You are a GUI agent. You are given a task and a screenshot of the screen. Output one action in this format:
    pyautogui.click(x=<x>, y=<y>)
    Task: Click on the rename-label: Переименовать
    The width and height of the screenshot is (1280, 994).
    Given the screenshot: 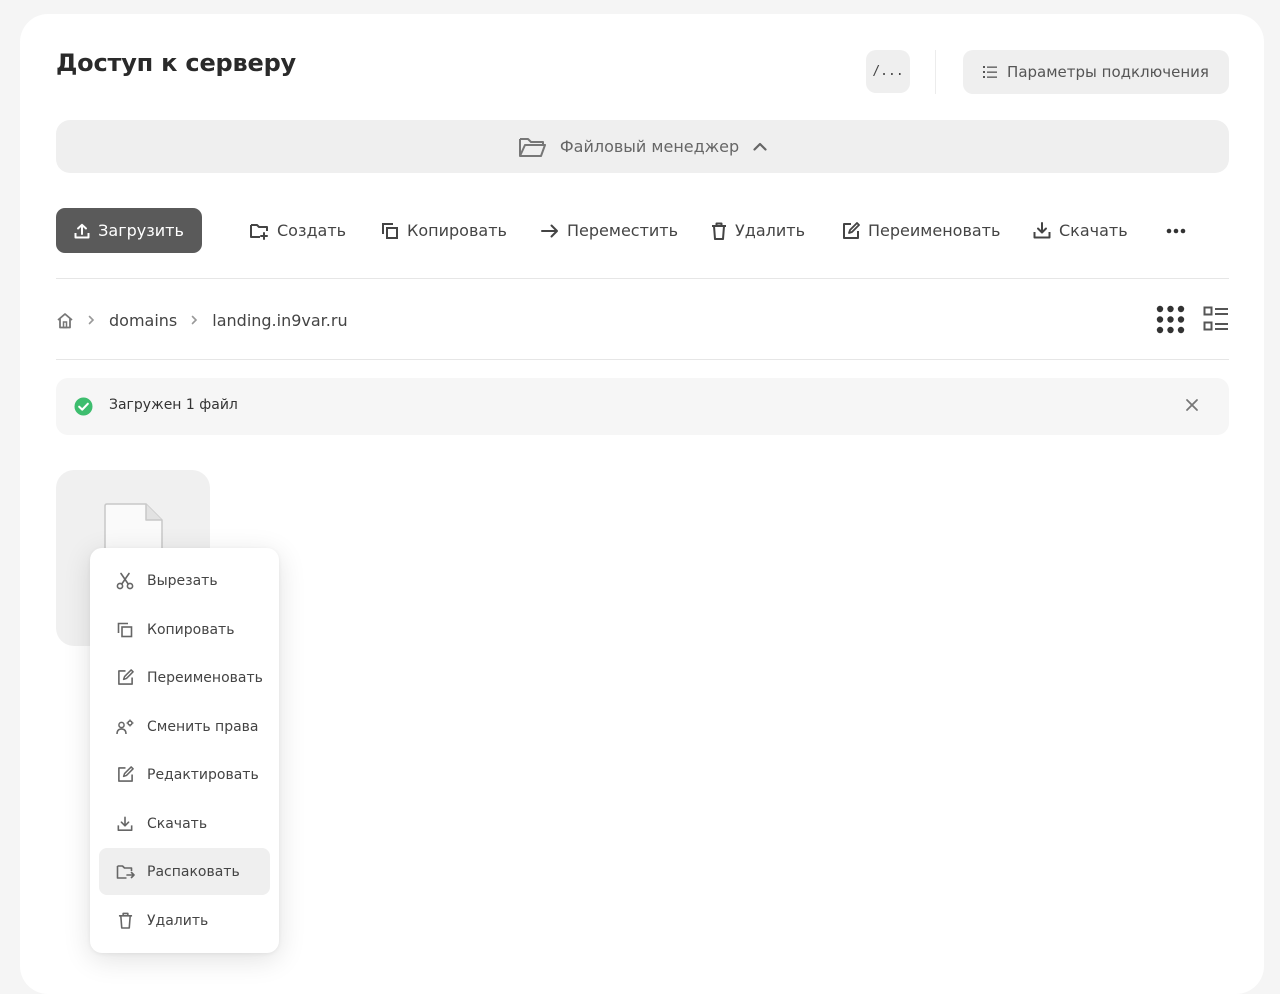 What is the action you would take?
    pyautogui.click(x=934, y=230)
    